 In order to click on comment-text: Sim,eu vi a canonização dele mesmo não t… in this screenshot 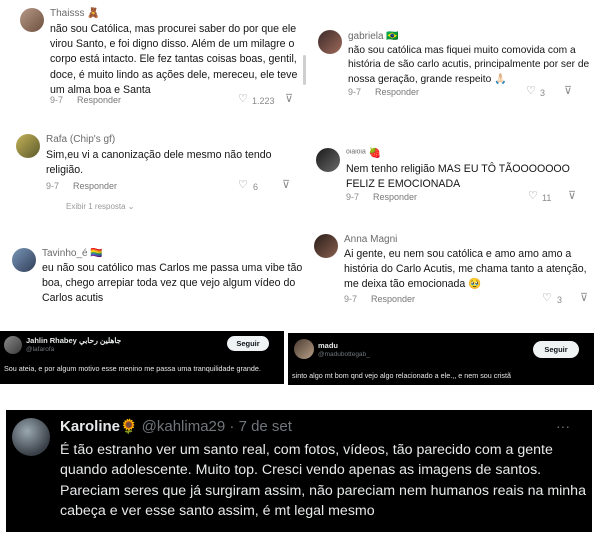, I will do `click(159, 163)`.